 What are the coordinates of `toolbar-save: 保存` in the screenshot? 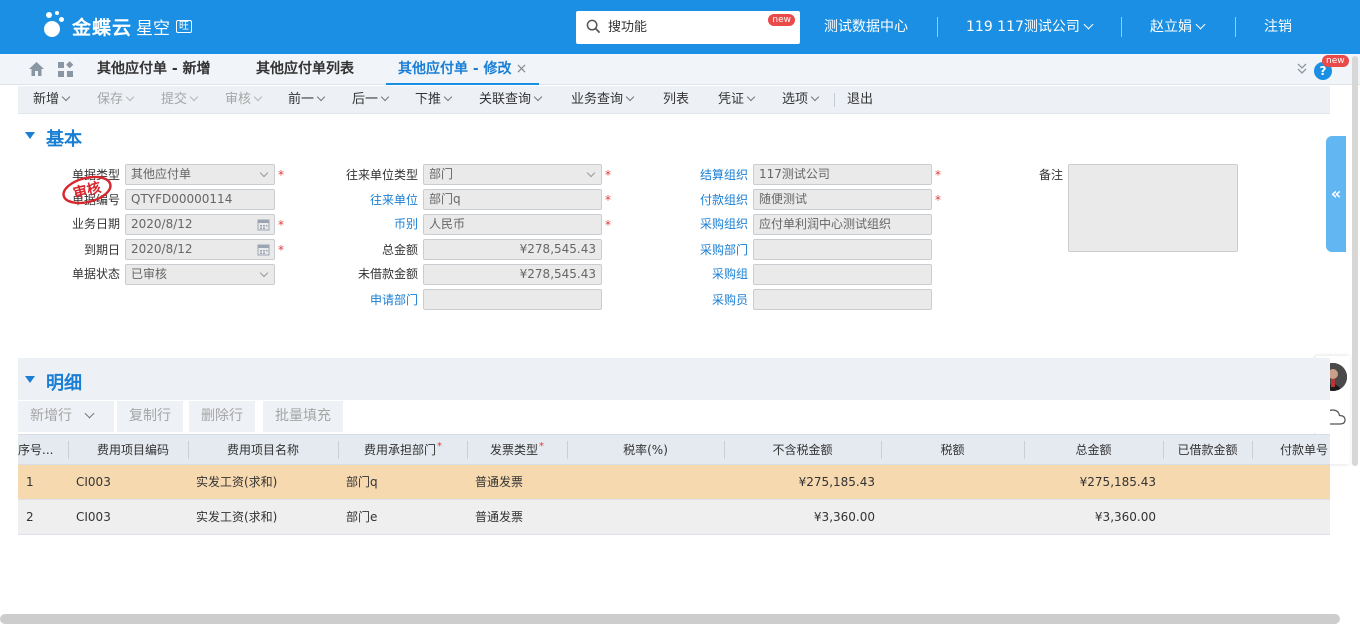 It's located at (116, 100).